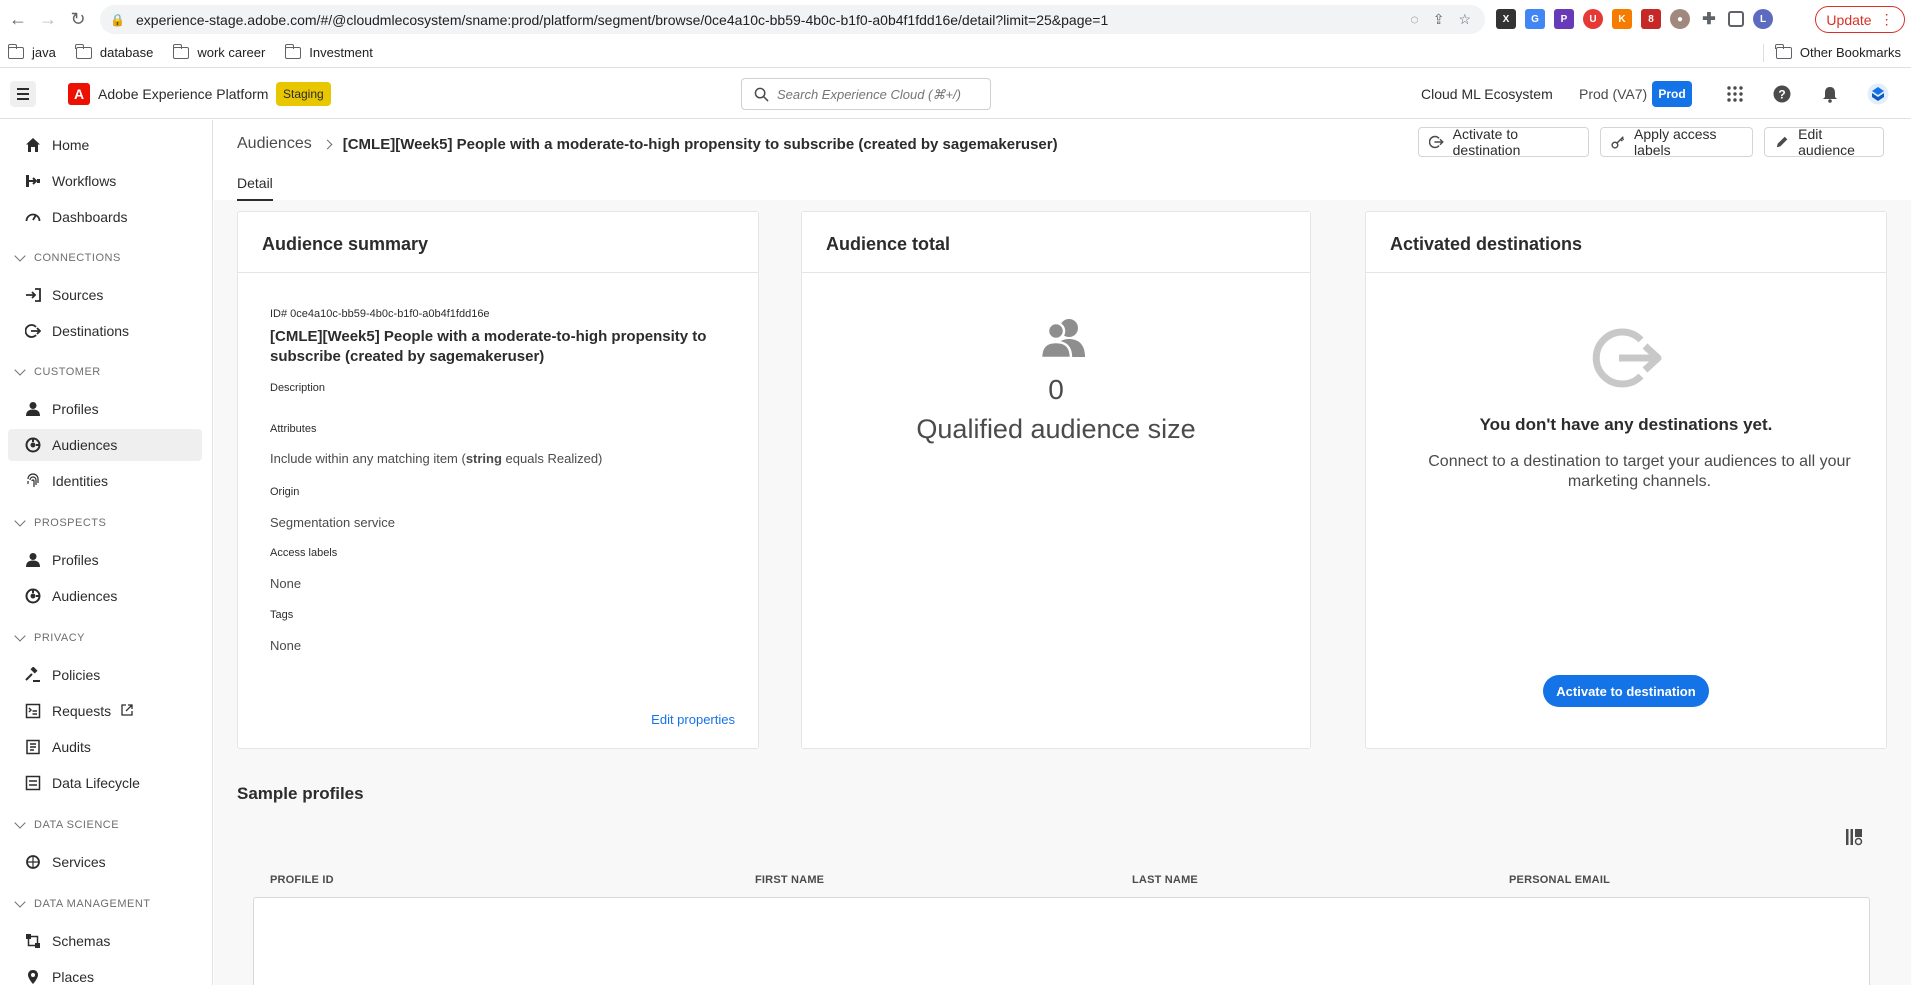 The height and width of the screenshot is (985, 1911). I want to click on sidebar-item-label: Identities, so click(80, 481).